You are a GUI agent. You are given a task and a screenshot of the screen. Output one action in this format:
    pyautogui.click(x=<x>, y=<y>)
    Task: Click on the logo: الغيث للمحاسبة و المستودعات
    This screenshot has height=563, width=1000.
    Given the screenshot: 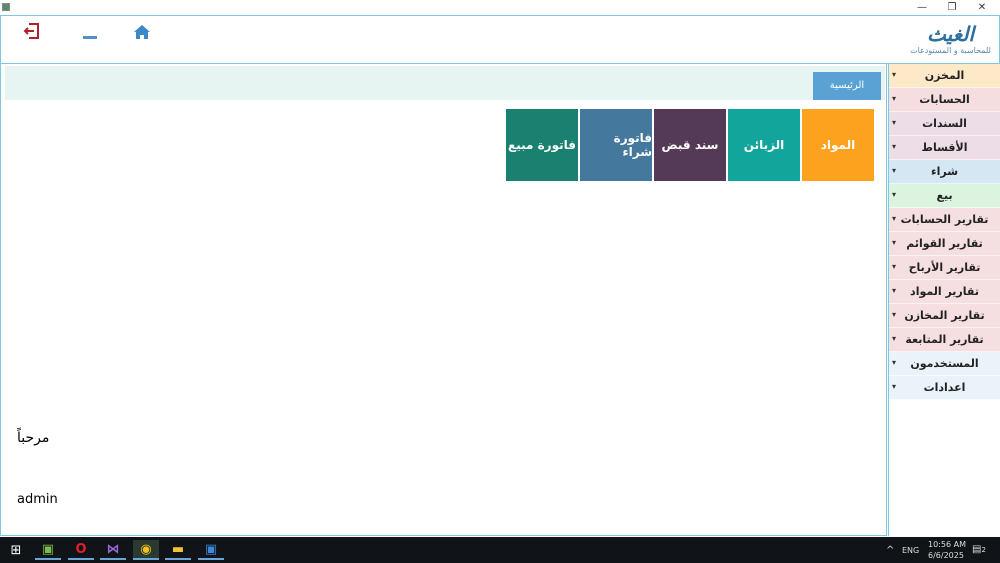 What is the action you would take?
    pyautogui.click(x=950, y=38)
    